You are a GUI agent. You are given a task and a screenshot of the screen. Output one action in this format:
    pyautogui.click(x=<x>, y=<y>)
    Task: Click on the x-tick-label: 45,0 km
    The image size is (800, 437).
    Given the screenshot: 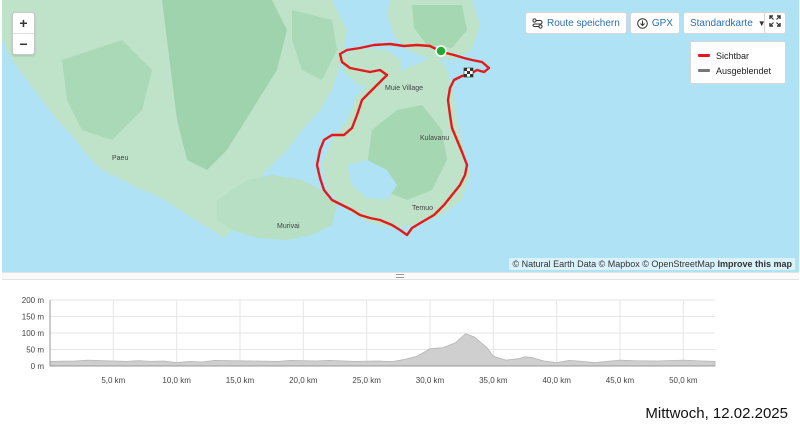 What is the action you would take?
    pyautogui.click(x=620, y=380)
    